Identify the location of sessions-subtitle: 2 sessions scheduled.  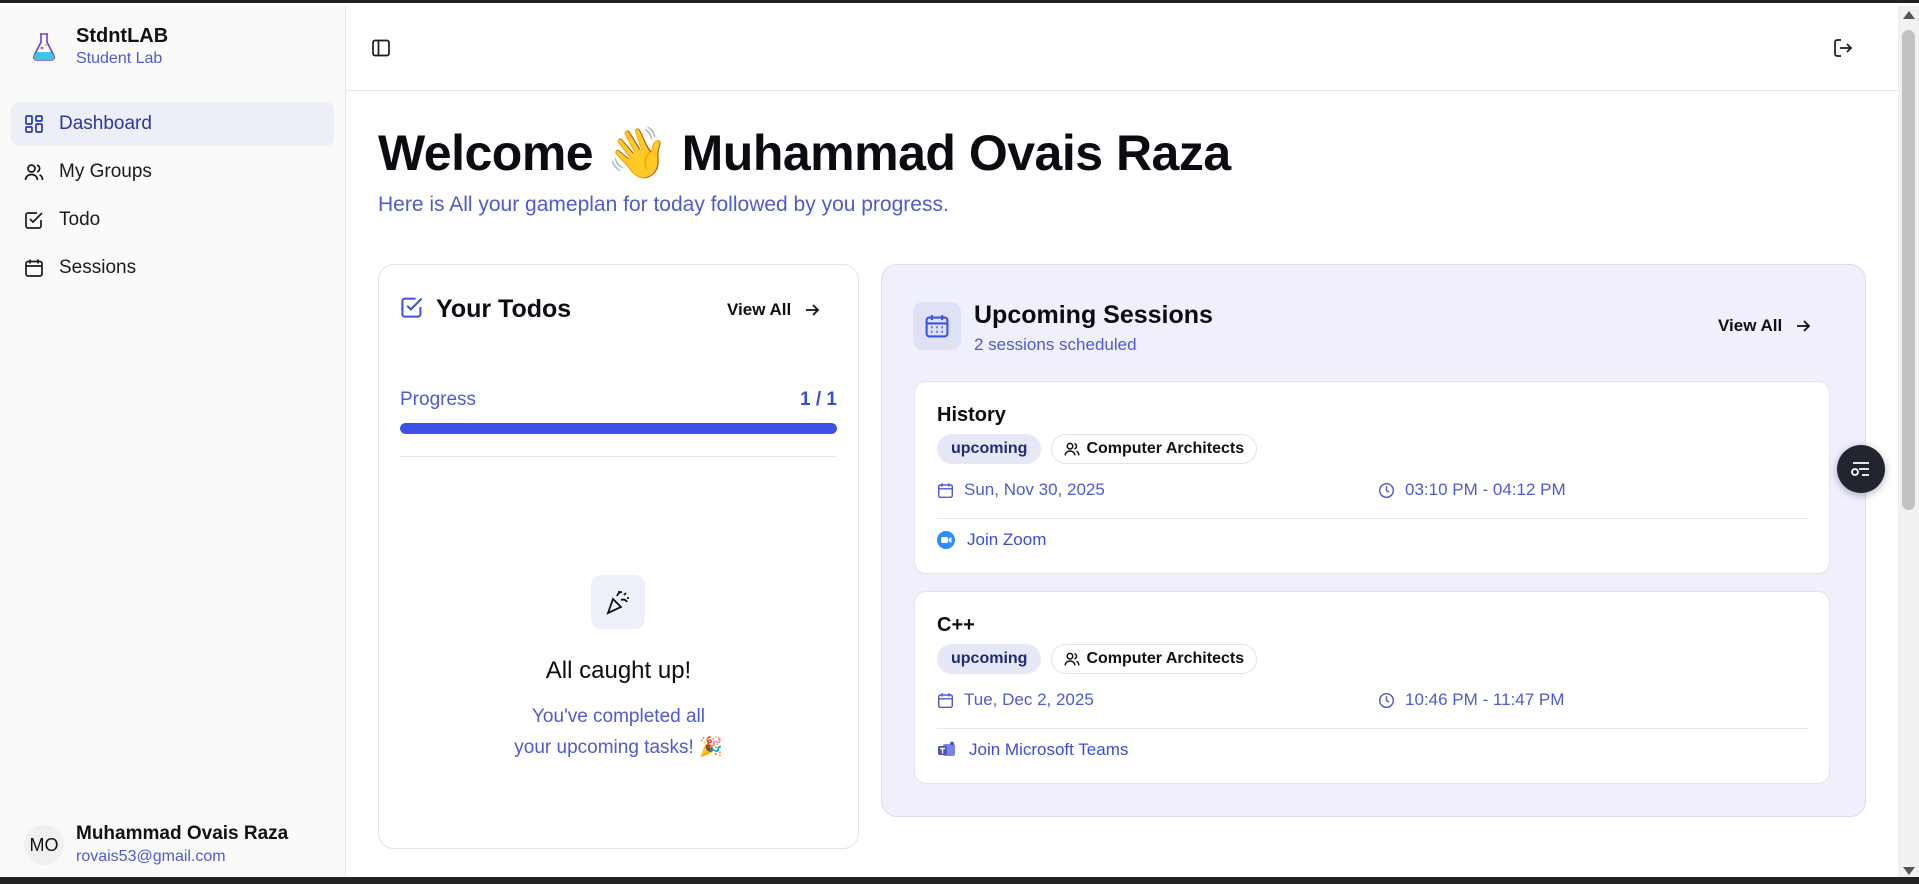
(1055, 344).